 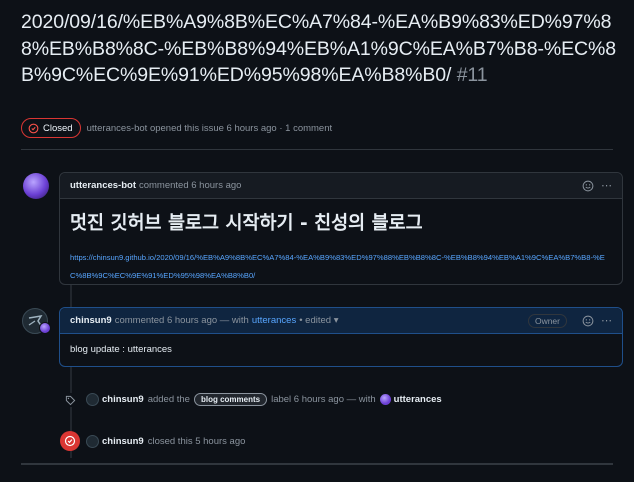 I want to click on status-label: Closed, so click(x=58, y=128).